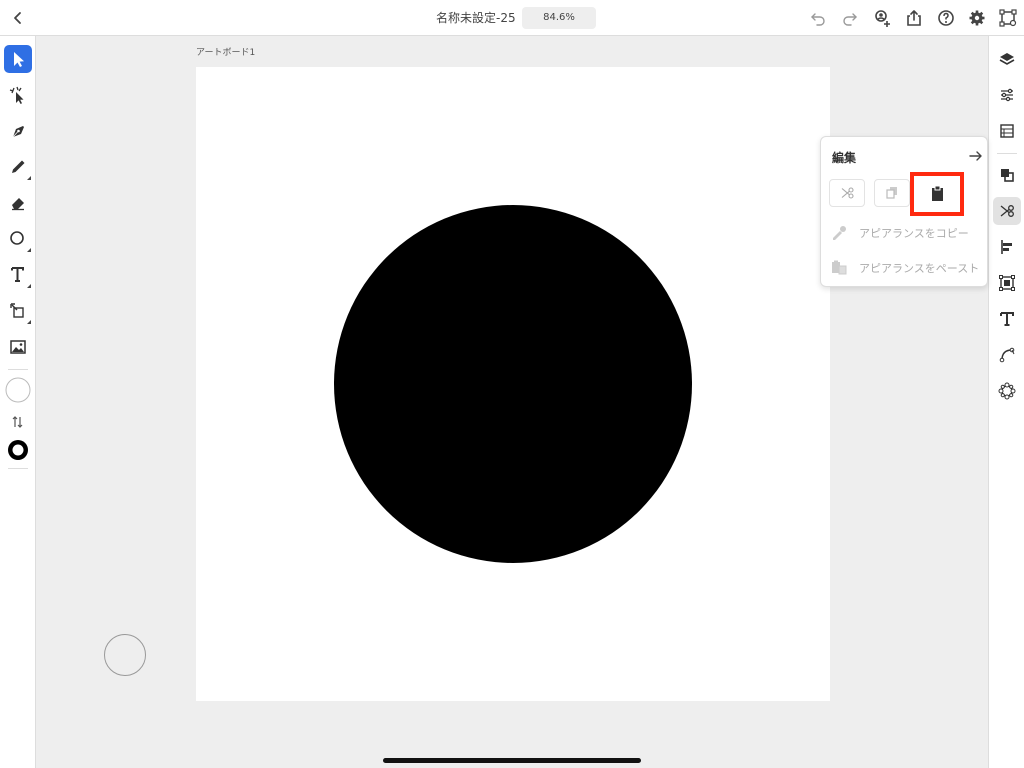 This screenshot has height=768, width=1024. I want to click on panel-title: 編集, so click(844, 158).